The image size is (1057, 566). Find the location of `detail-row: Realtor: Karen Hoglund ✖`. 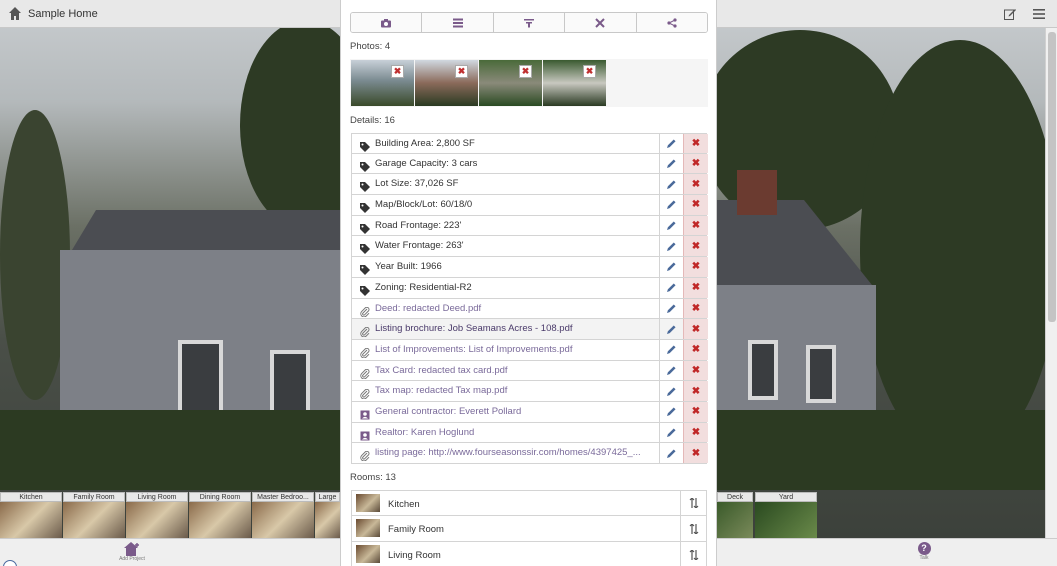

detail-row: Realtor: Karen Hoglund ✖ is located at coordinates (529, 433).